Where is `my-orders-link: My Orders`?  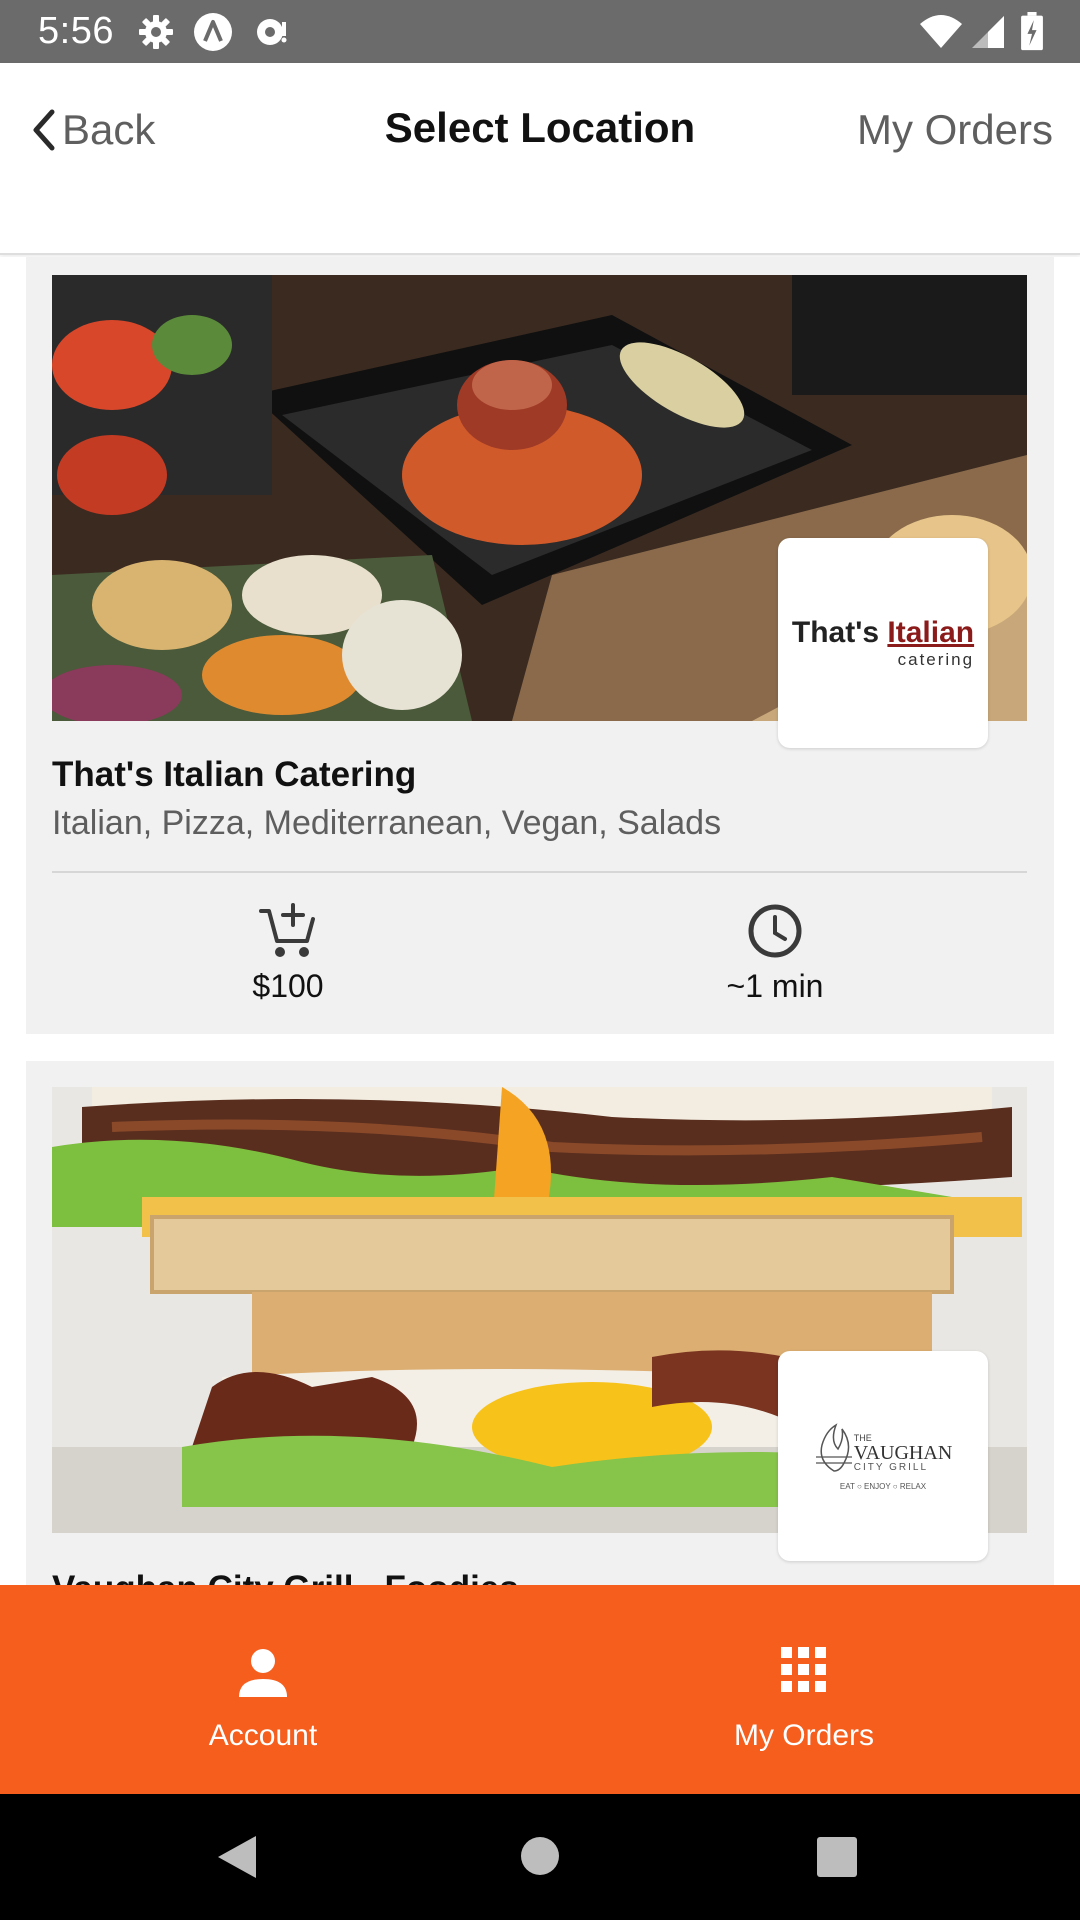 my-orders-link: My Orders is located at coordinates (955, 130).